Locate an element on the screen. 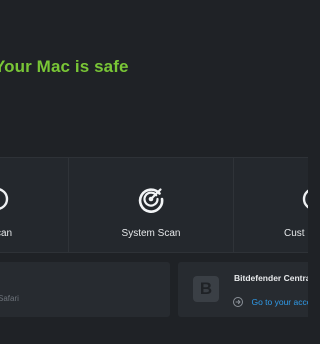  custom-scan-icon is located at coordinates (305, 199).